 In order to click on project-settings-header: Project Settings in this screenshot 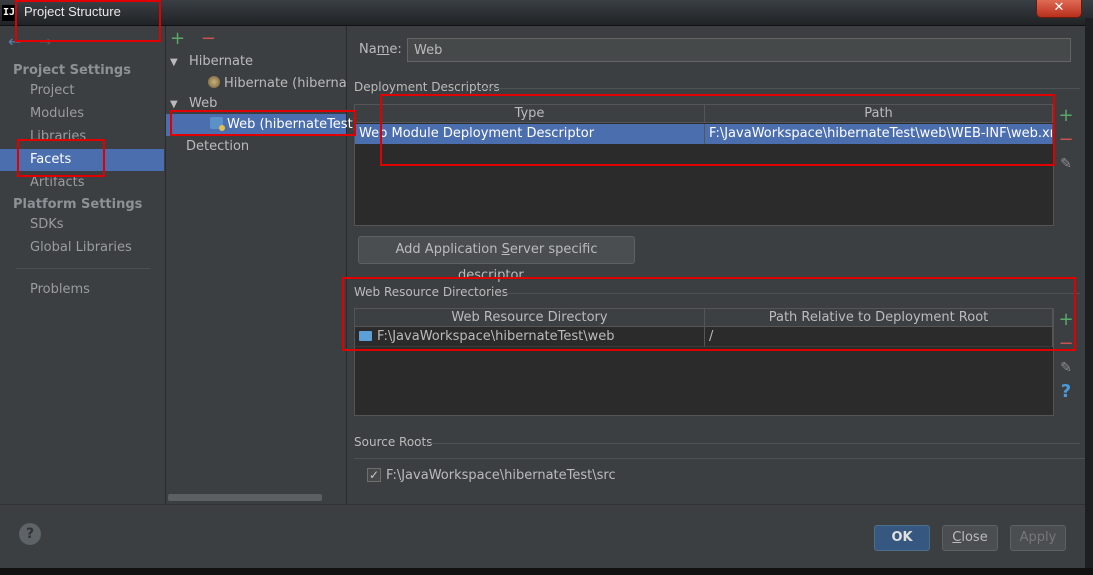, I will do `click(72, 70)`.